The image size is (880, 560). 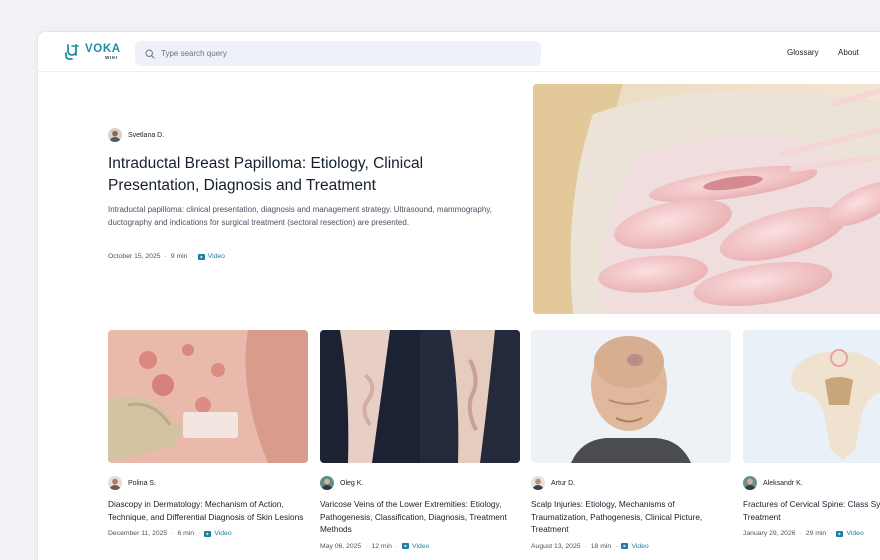 I want to click on logo-subtext: WIKI, so click(x=112, y=57).